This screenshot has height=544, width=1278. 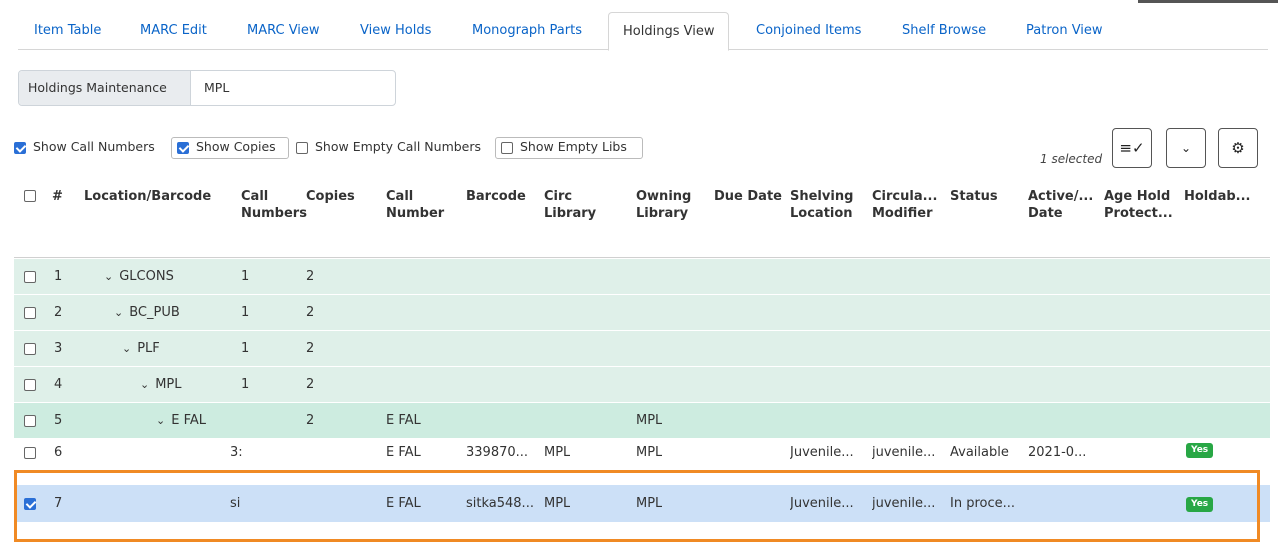 I want to click on gear-icon: ⚙, so click(x=1238, y=148).